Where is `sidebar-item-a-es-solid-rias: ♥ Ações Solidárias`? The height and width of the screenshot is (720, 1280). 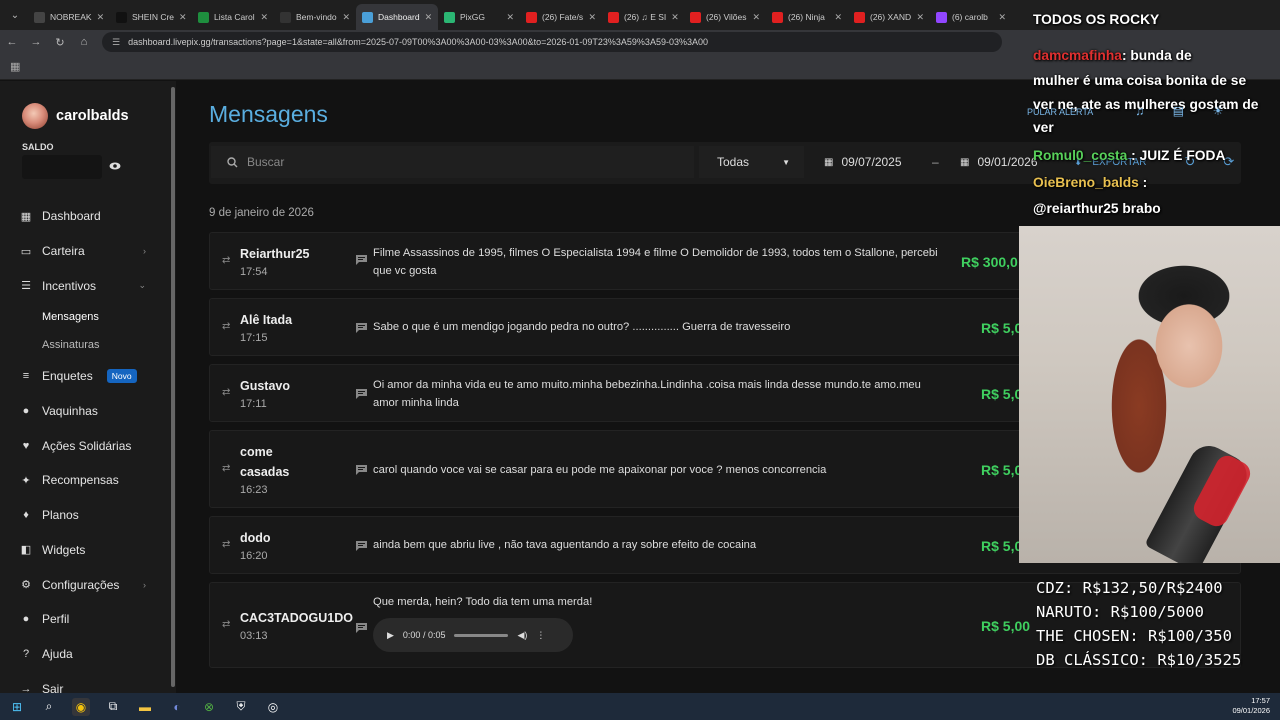 sidebar-item-a-es-solid-rias: ♥ Ações Solidárias is located at coordinates (85, 445).